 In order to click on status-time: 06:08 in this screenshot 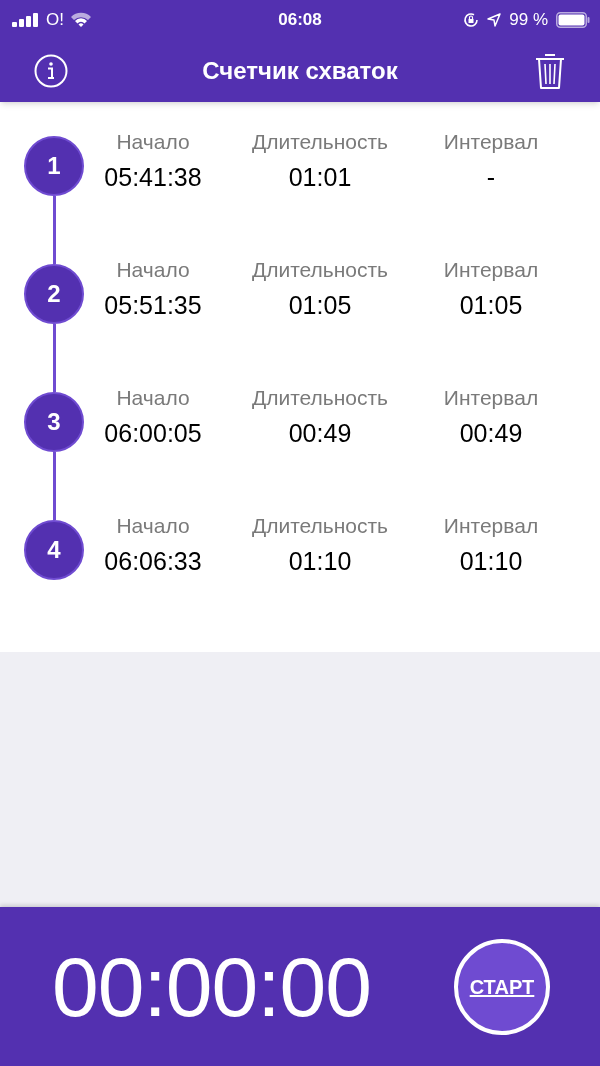, I will do `click(300, 20)`.